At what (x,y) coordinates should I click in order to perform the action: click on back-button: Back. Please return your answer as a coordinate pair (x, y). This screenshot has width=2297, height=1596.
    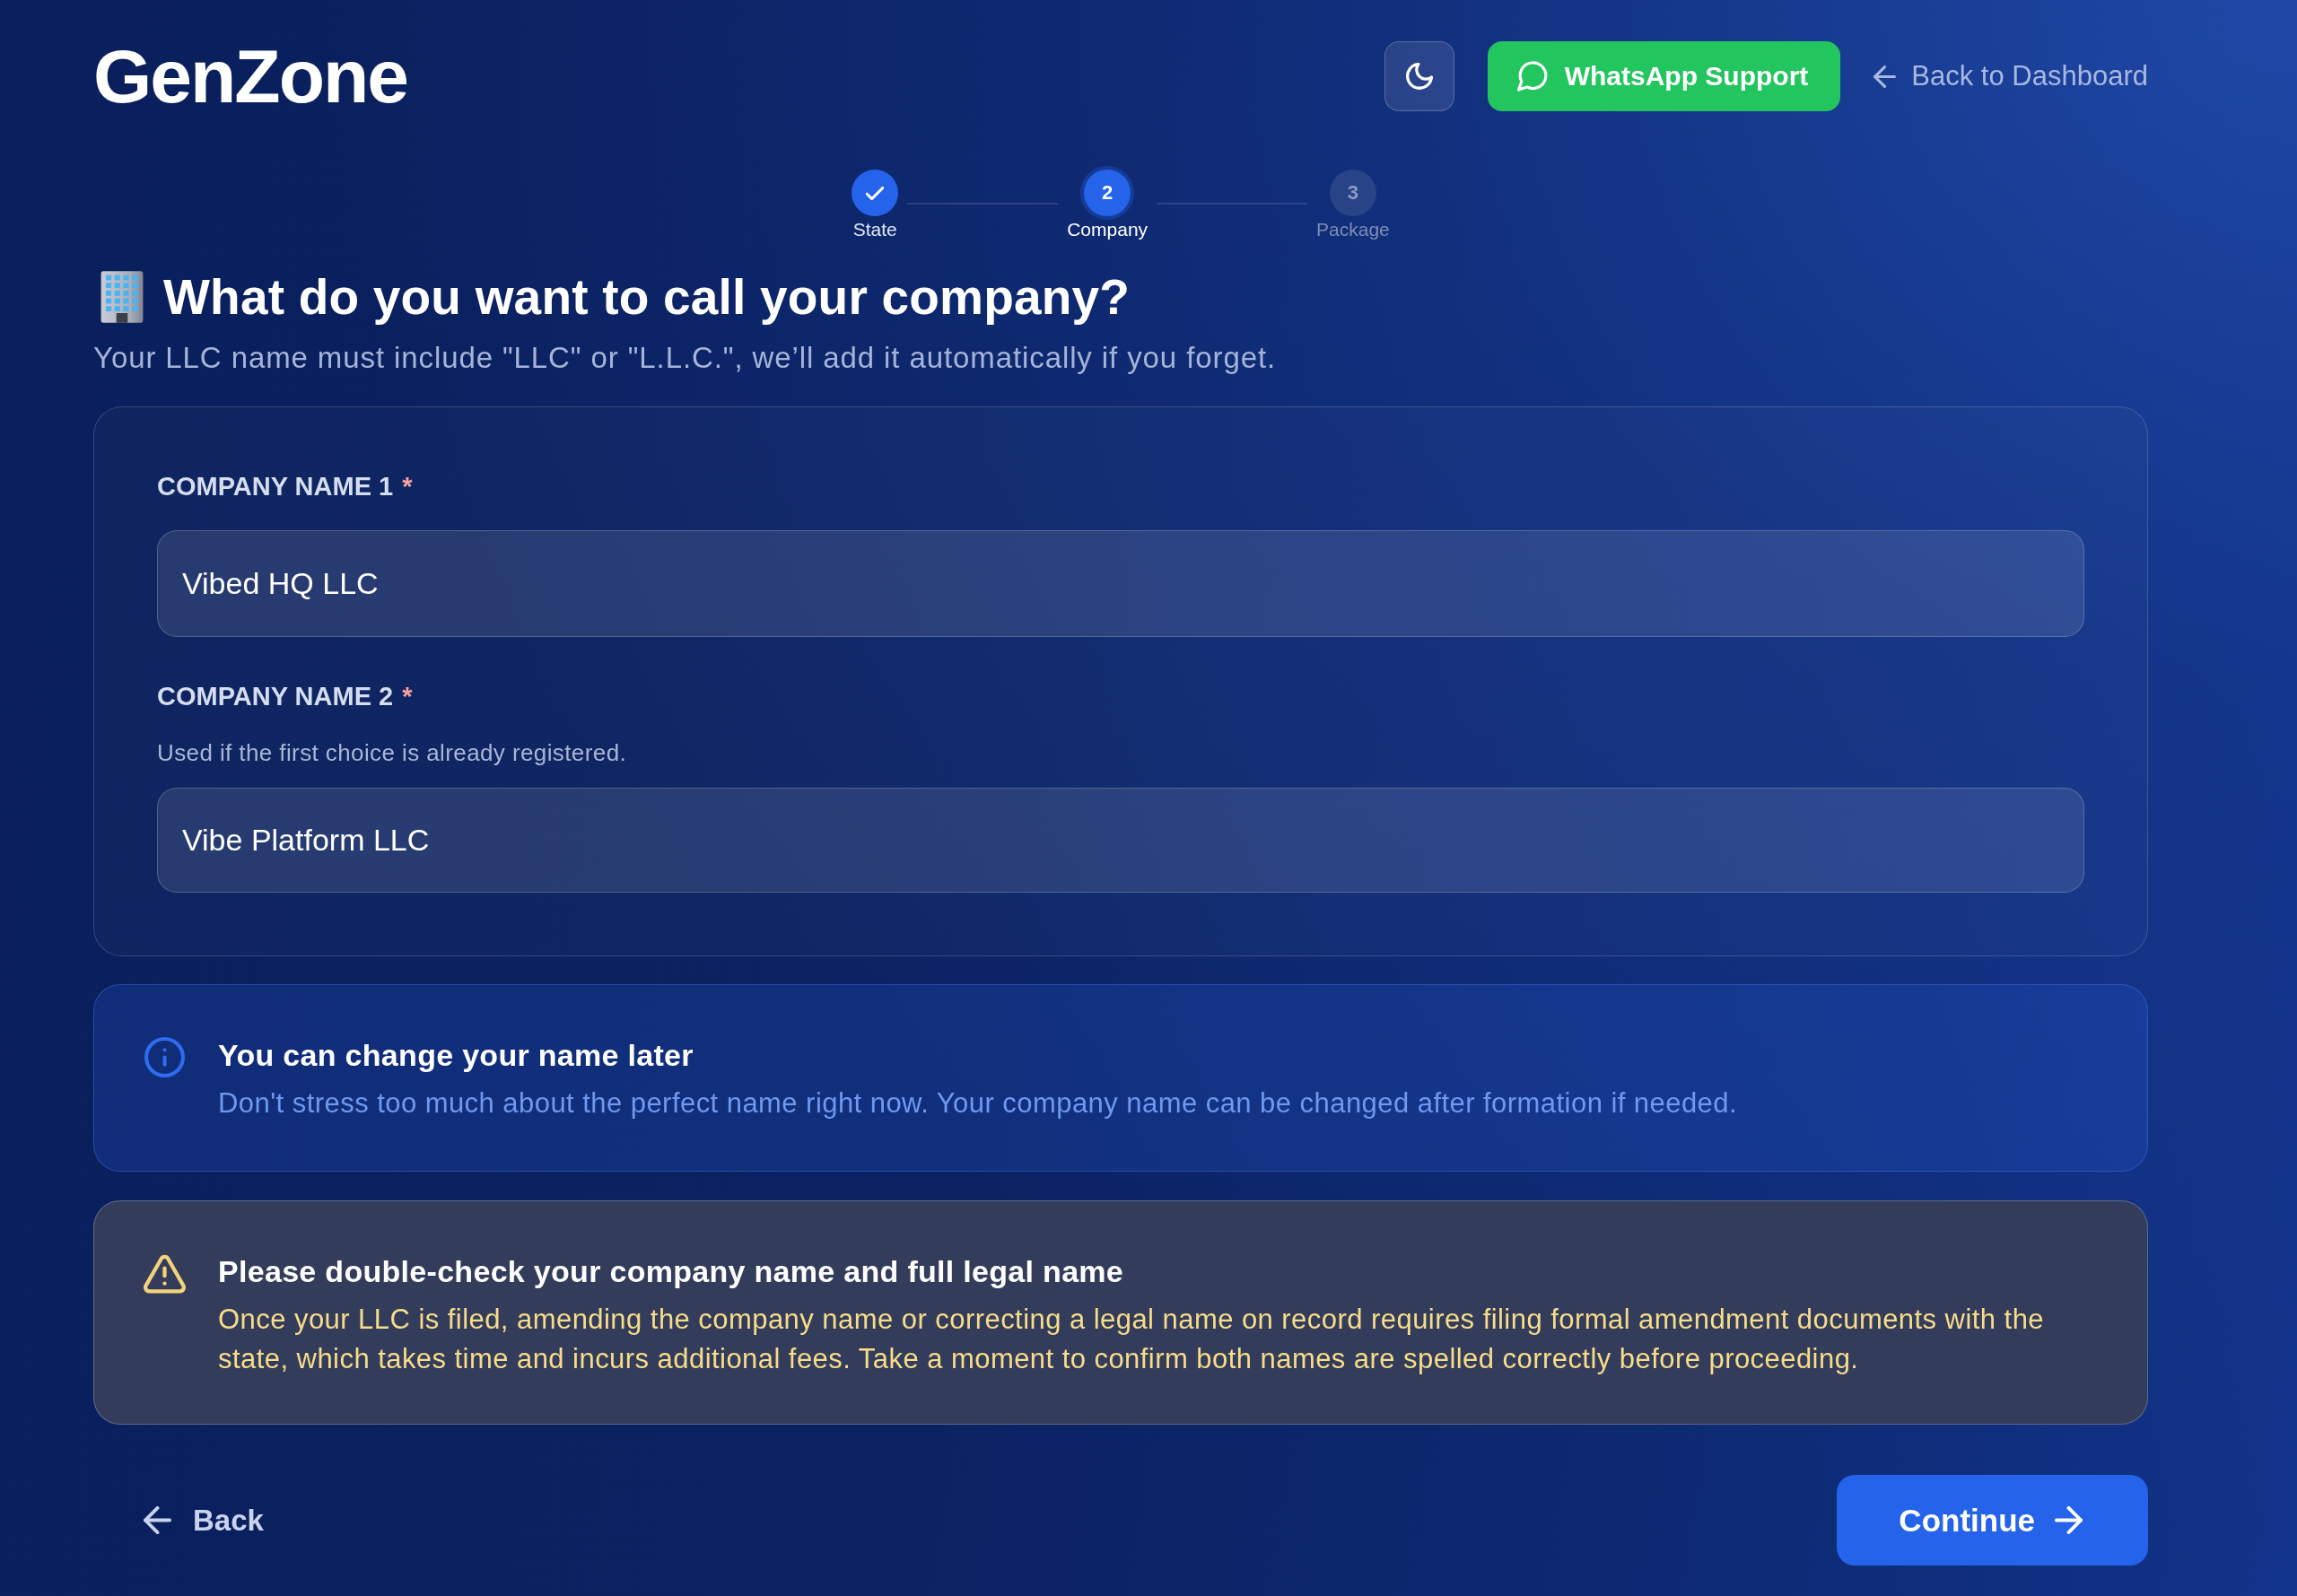
    Looking at the image, I should click on (204, 1520).